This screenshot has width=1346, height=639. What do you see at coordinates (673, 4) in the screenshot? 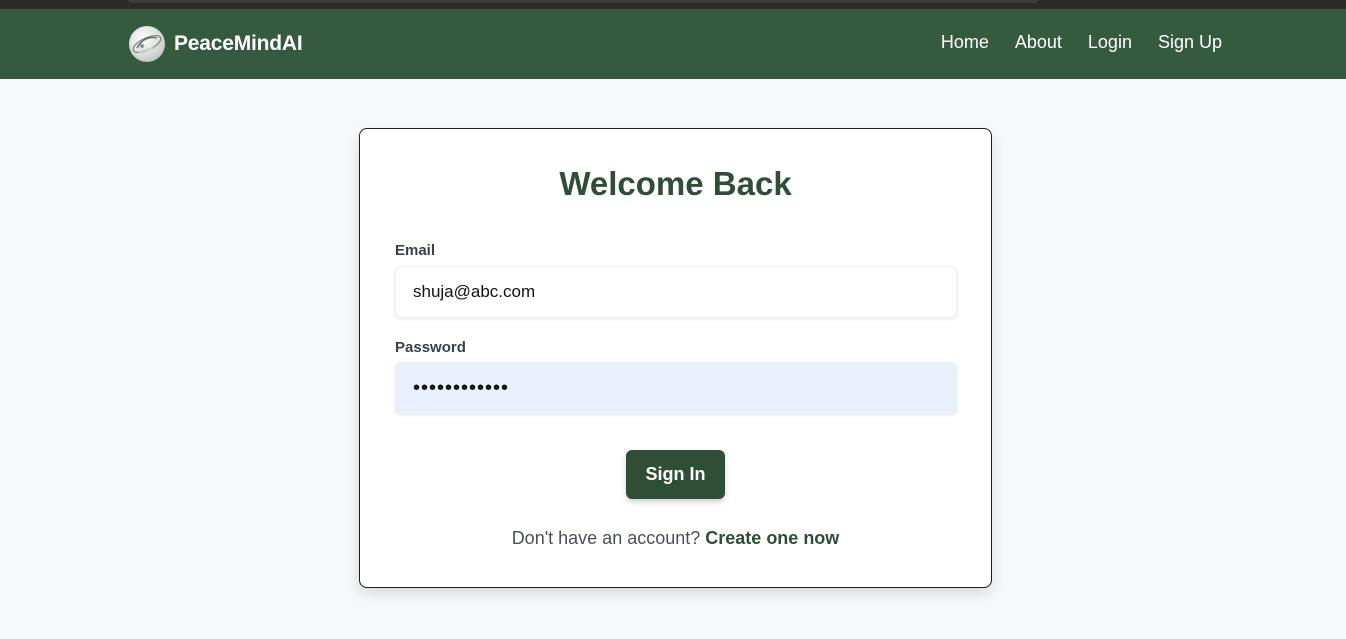
I see `browser-top-strip` at bounding box center [673, 4].